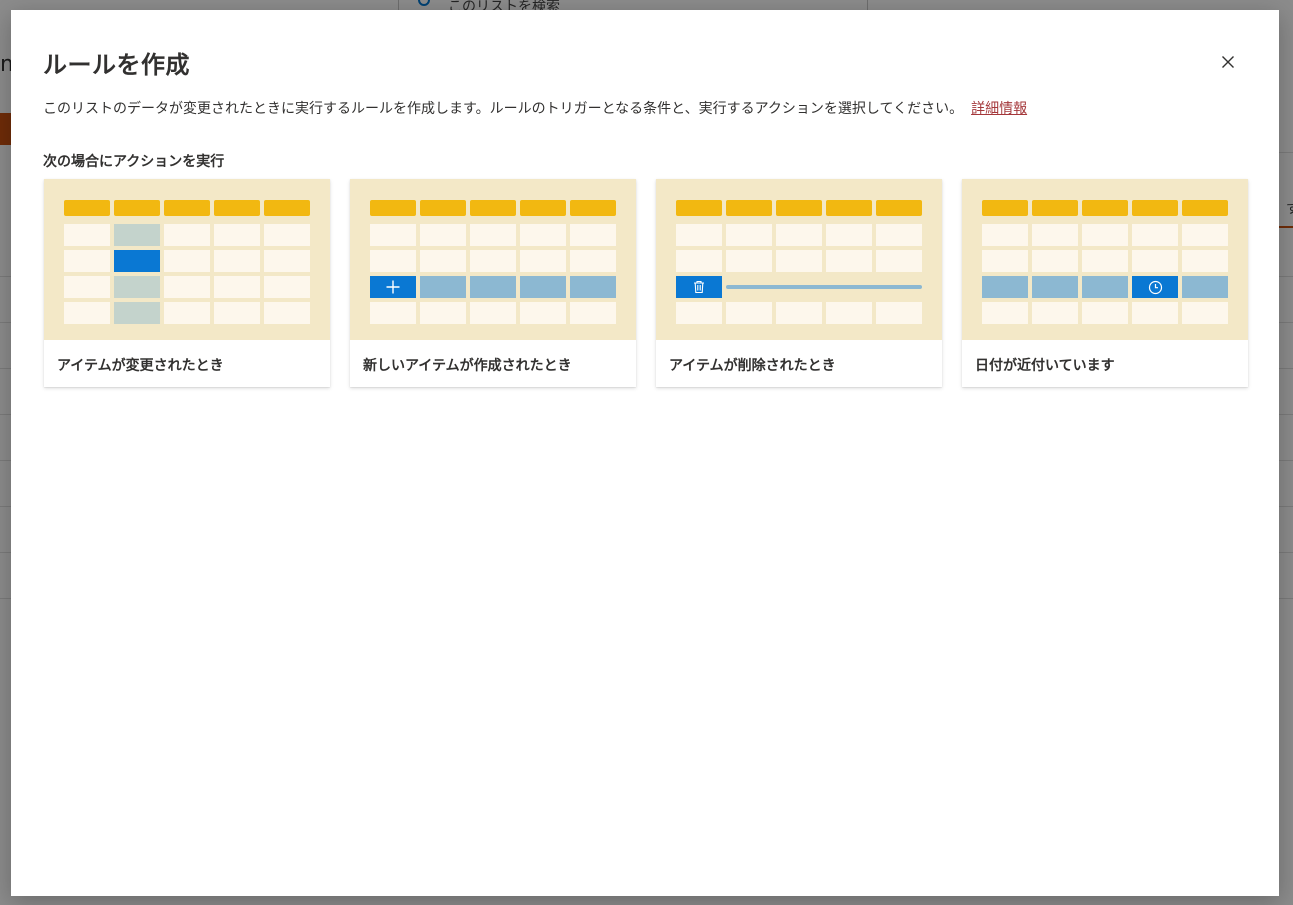 This screenshot has width=1293, height=905. I want to click on close-icon, so click(1228, 62).